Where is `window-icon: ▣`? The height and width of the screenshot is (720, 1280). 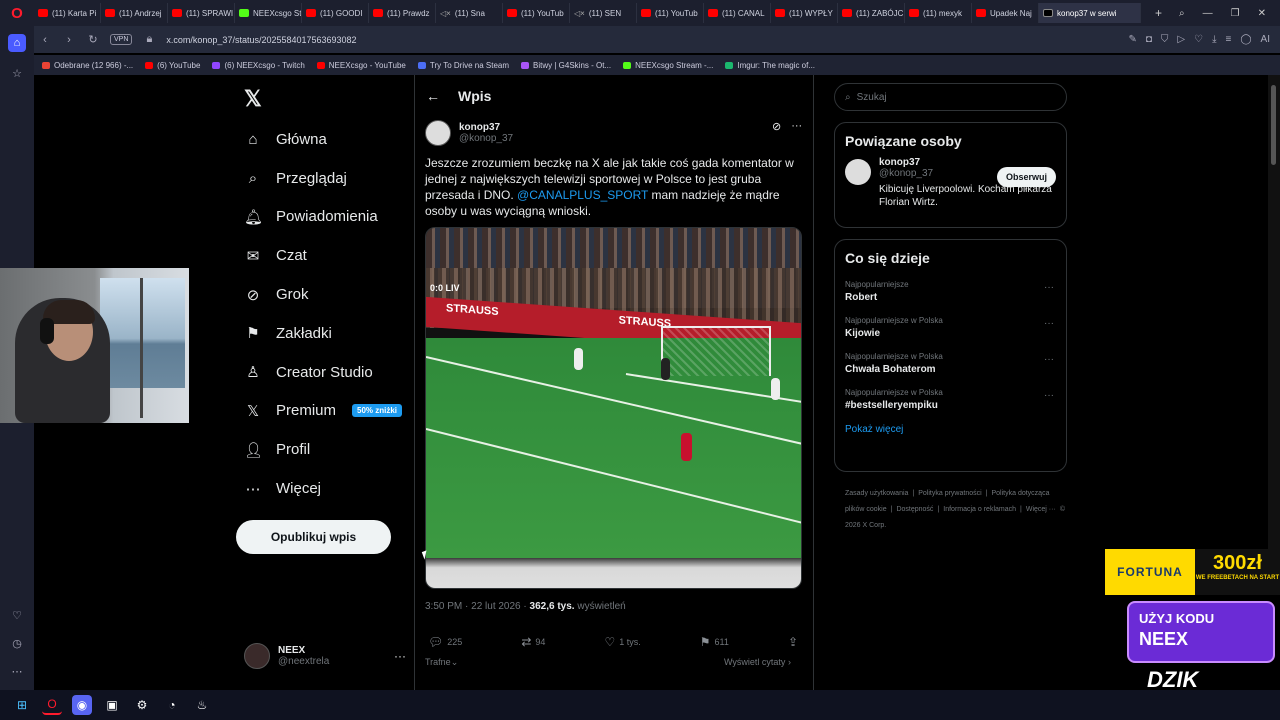 window-icon: ▣ is located at coordinates (112, 705).